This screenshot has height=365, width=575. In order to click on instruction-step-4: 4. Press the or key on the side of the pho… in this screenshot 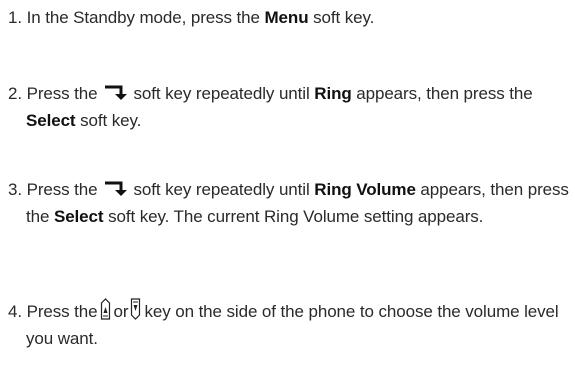, I will do `click(291, 325)`.